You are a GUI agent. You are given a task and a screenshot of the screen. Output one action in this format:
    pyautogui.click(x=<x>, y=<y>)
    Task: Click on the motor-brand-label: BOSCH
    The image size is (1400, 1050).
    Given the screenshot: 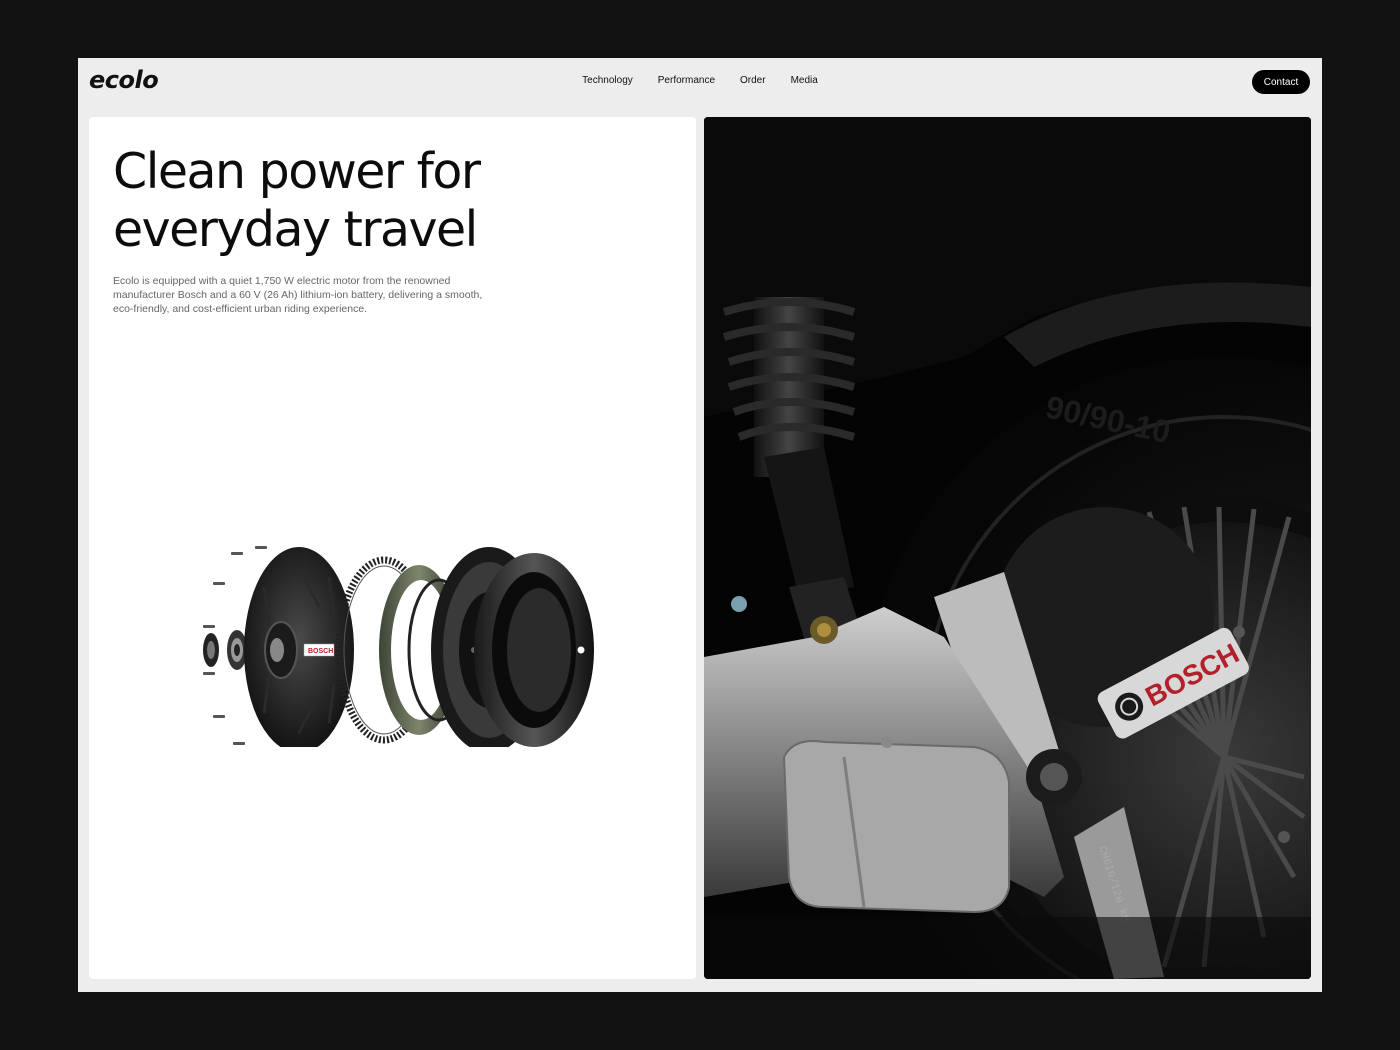 What is the action you would take?
    pyautogui.click(x=320, y=651)
    